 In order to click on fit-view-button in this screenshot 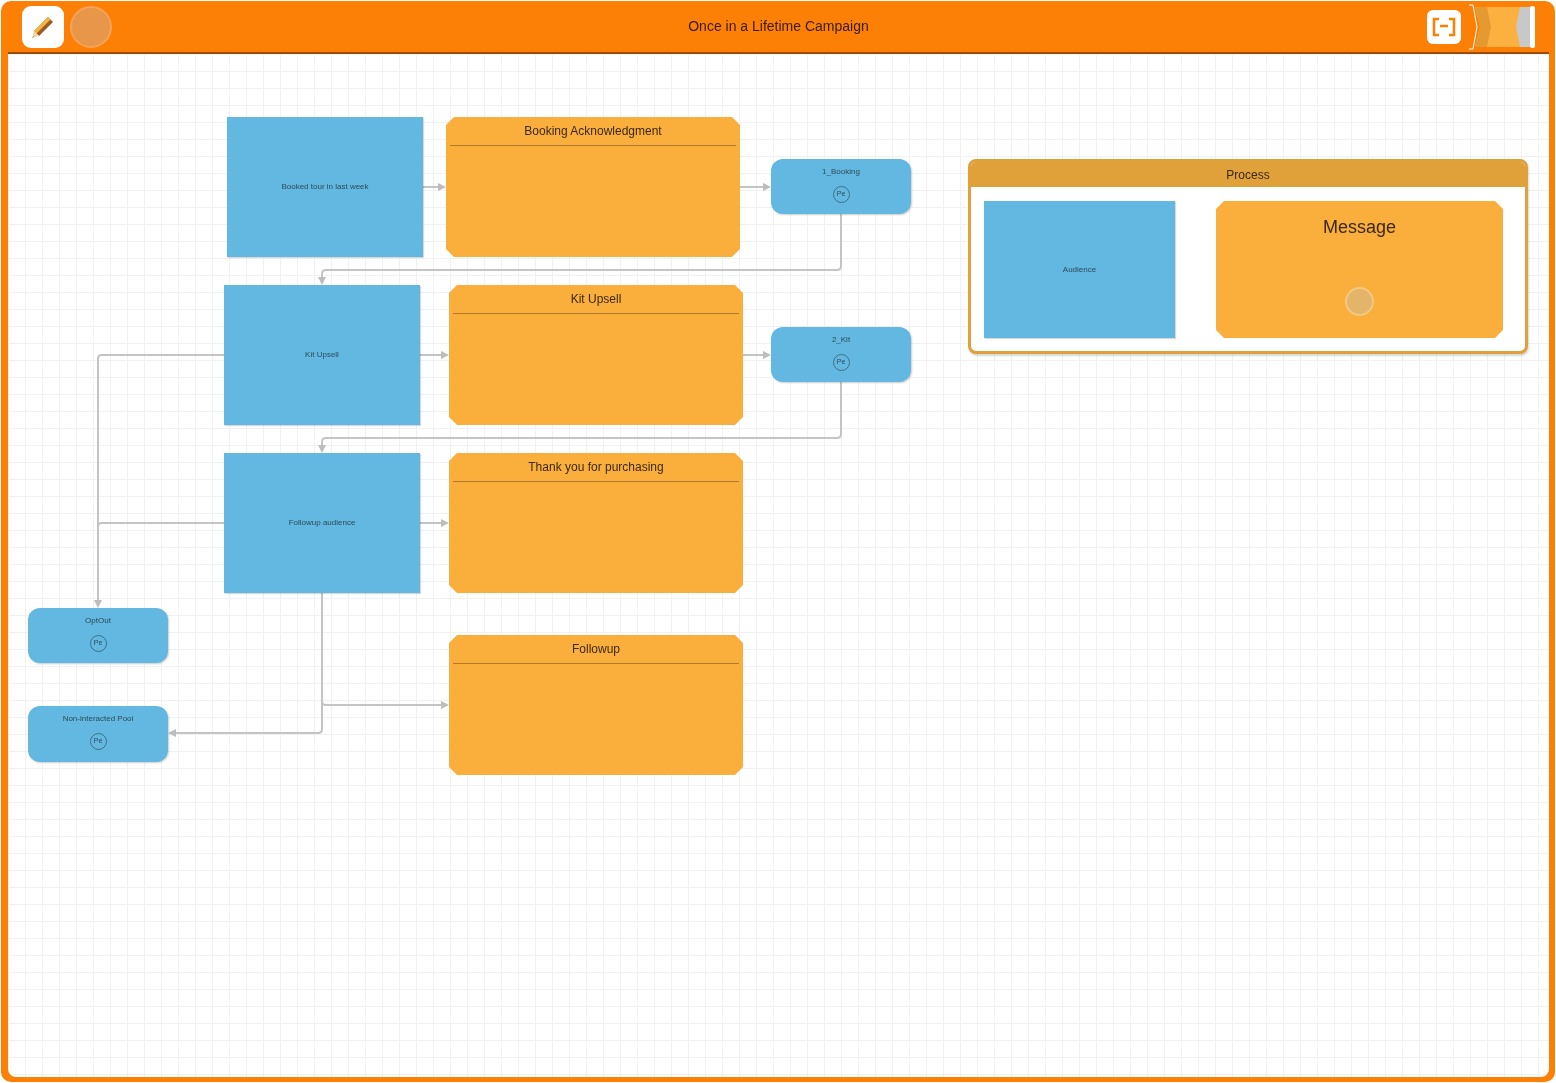, I will do `click(1444, 26)`.